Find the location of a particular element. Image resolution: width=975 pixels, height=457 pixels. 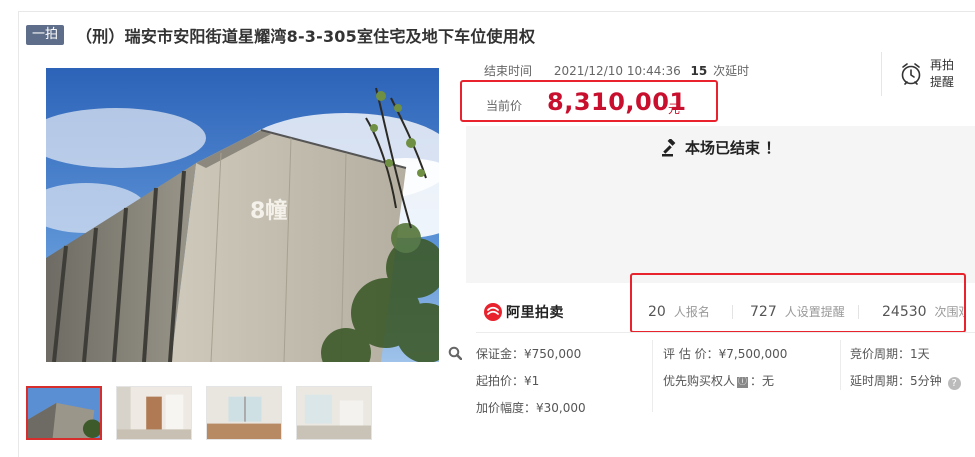

thumbnail-strip is located at coordinates (206, 413).